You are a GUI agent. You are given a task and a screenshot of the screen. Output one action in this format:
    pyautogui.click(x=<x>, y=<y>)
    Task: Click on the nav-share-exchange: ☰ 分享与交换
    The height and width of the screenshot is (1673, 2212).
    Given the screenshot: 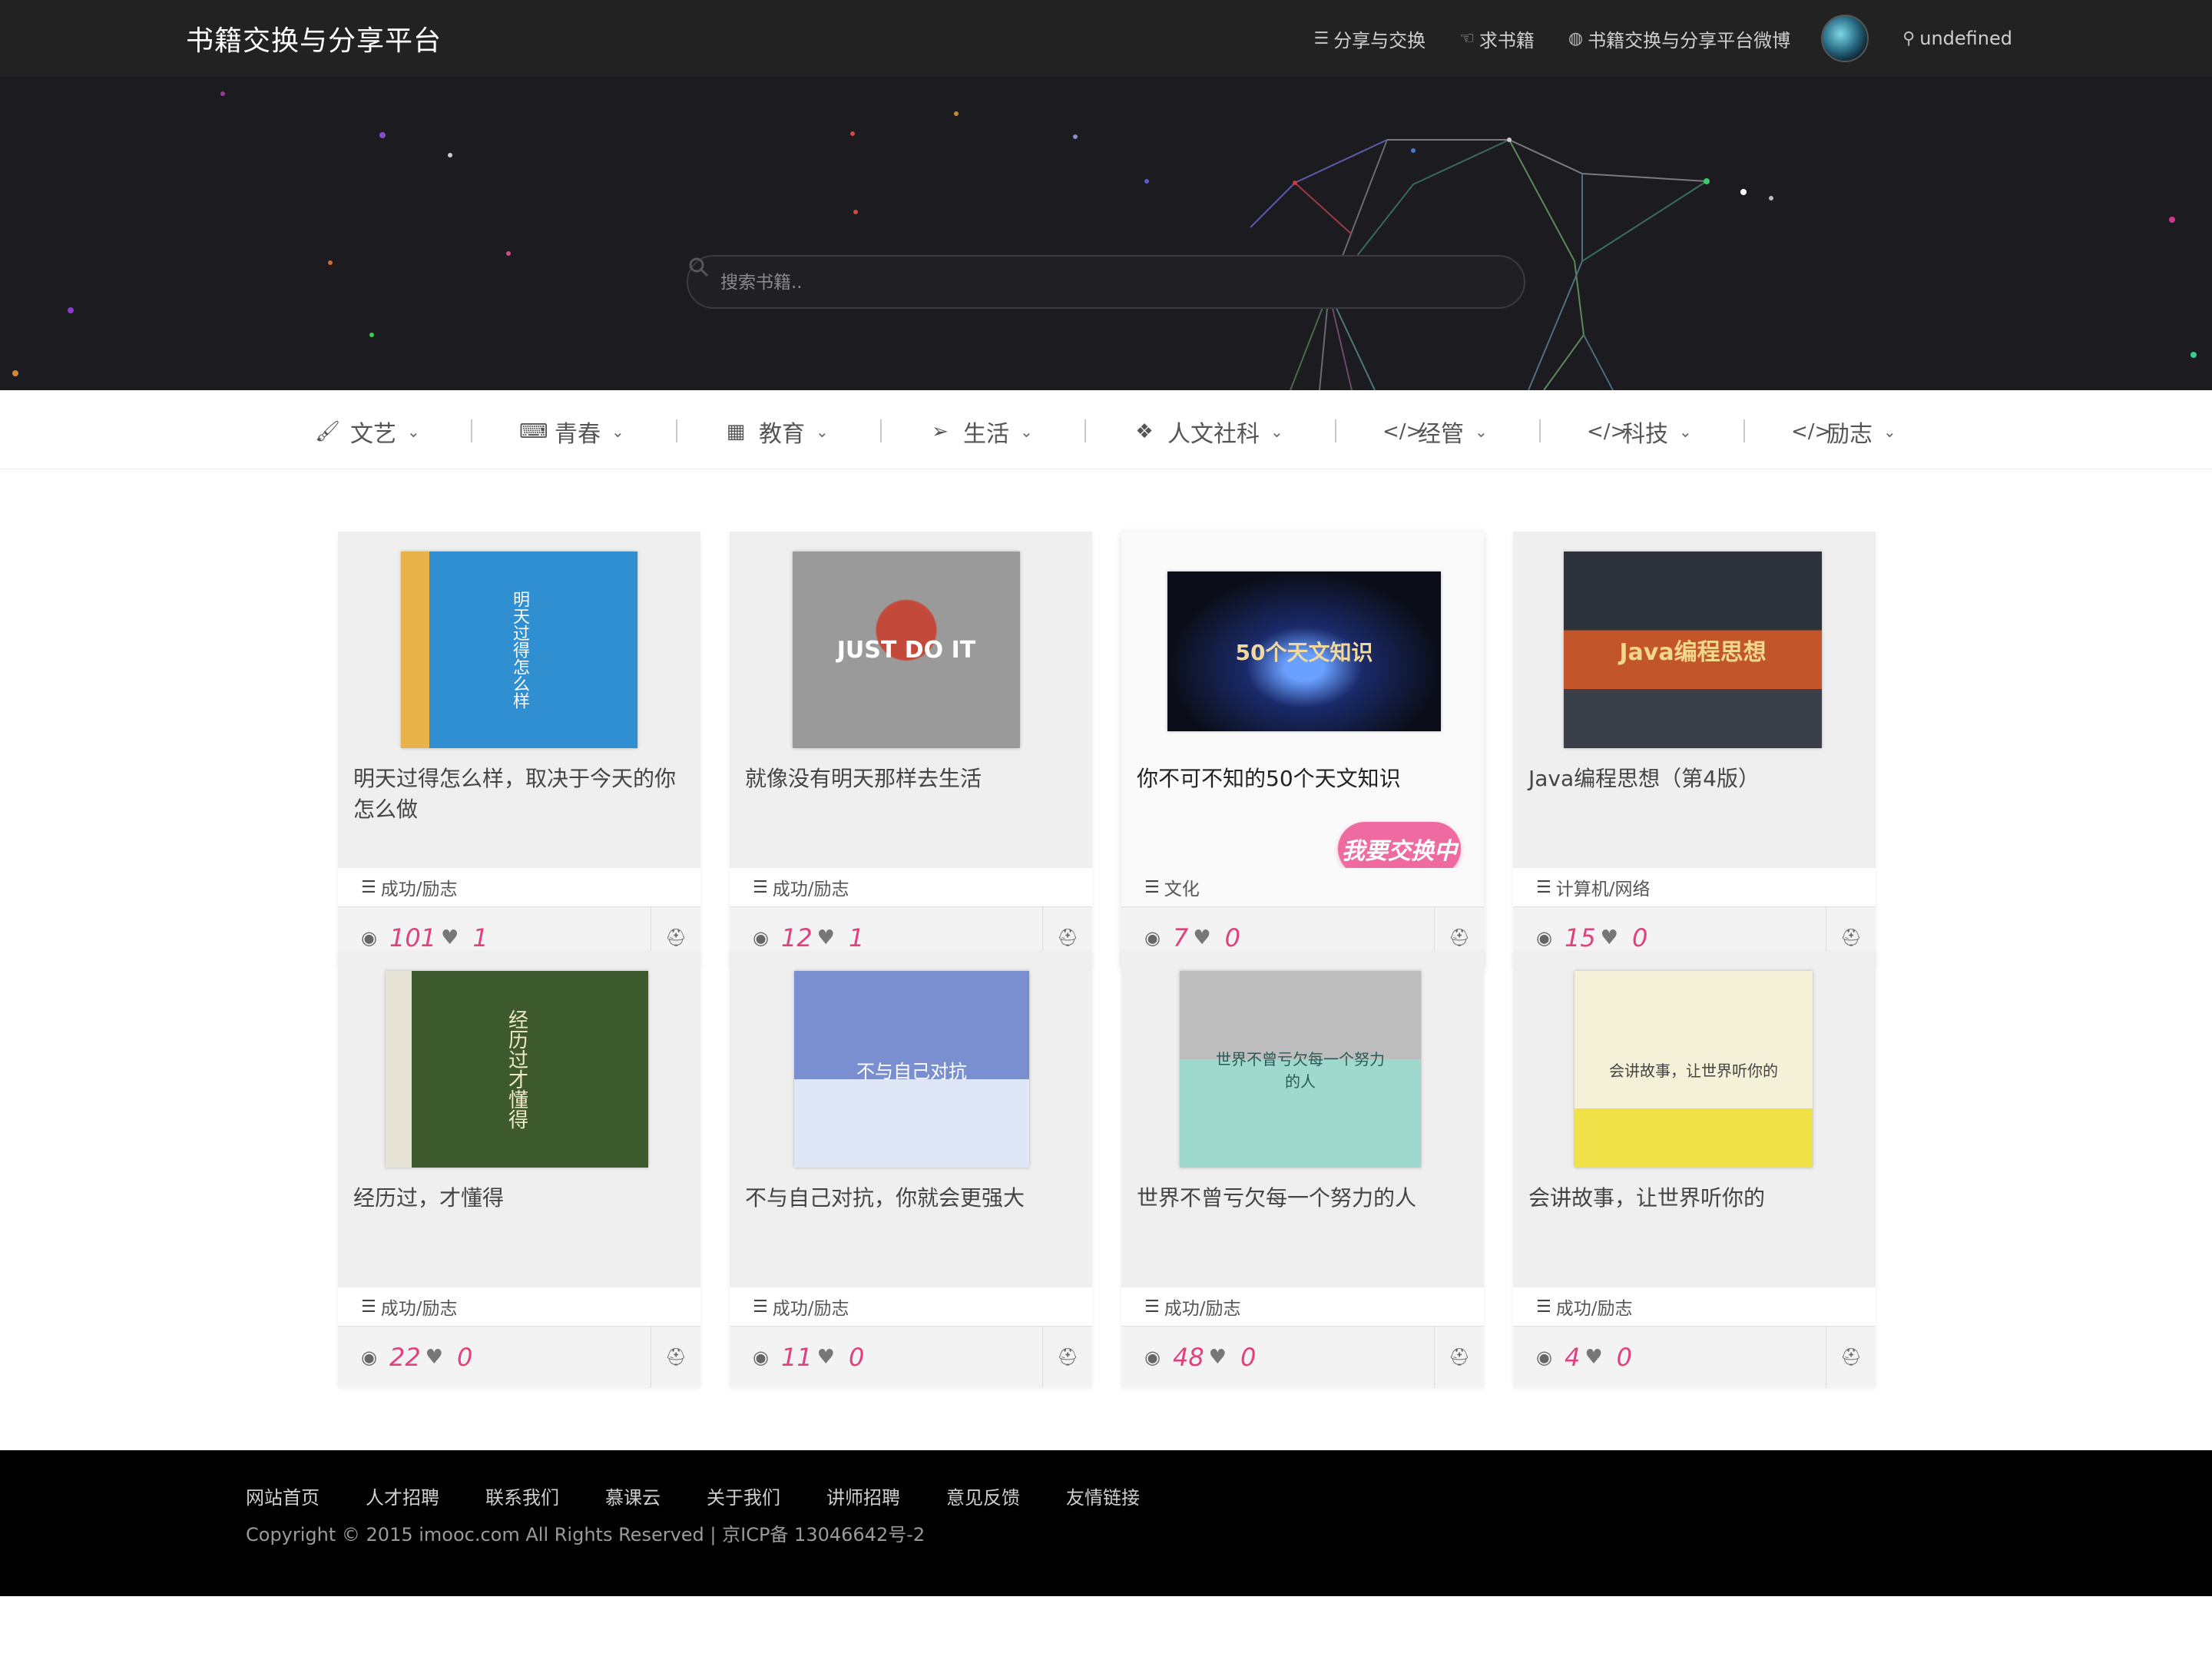 What is the action you would take?
    pyautogui.click(x=1370, y=38)
    